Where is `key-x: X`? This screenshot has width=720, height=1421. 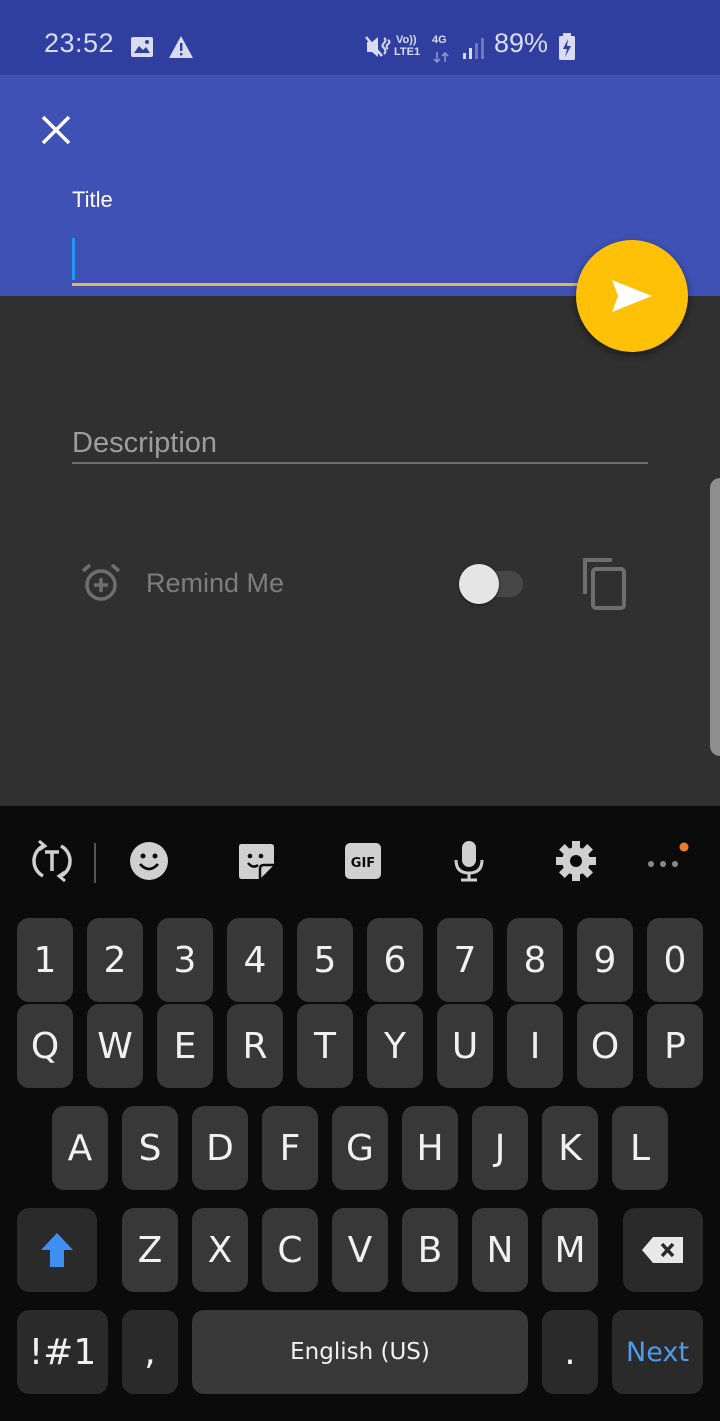 key-x: X is located at coordinates (220, 1250).